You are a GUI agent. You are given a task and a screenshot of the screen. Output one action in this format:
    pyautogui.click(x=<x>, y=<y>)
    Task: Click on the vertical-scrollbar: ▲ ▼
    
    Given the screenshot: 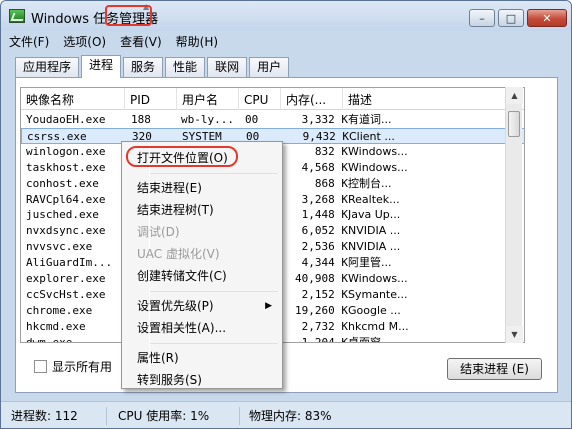 What is the action you would take?
    pyautogui.click(x=514, y=215)
    